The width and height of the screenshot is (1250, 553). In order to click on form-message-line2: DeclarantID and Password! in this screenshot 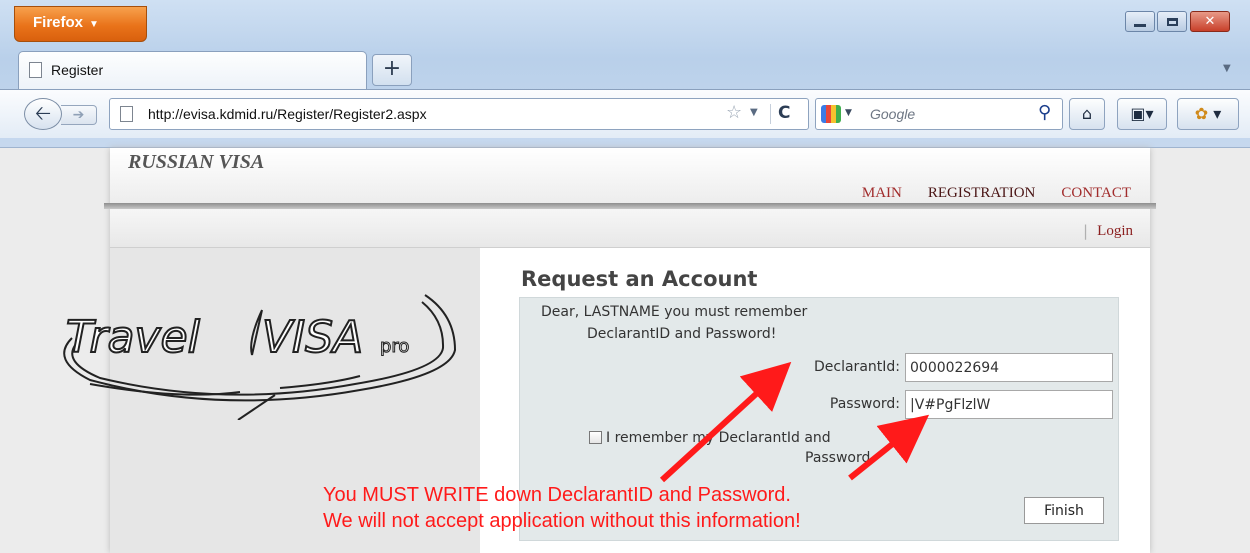, I will do `click(682, 334)`.